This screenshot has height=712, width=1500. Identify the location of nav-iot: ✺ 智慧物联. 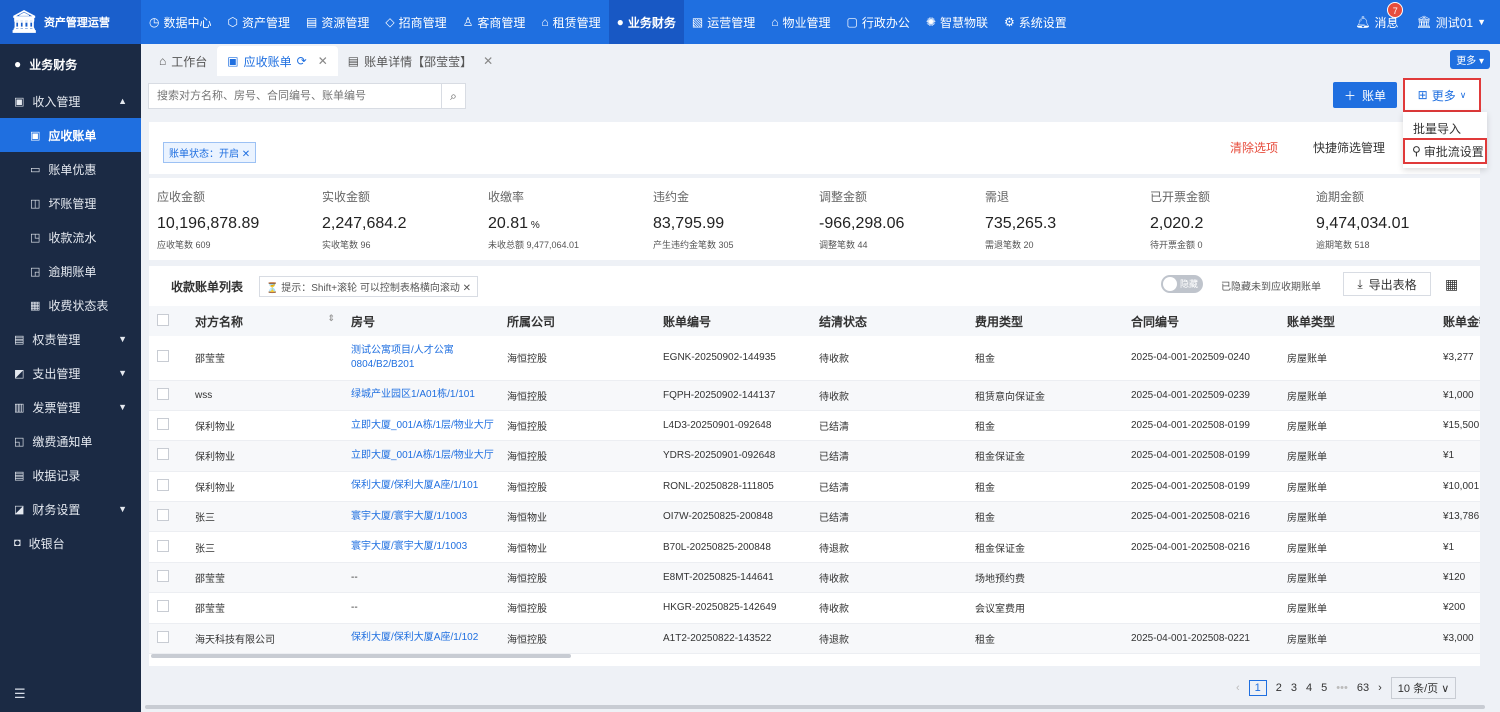
(957, 22).